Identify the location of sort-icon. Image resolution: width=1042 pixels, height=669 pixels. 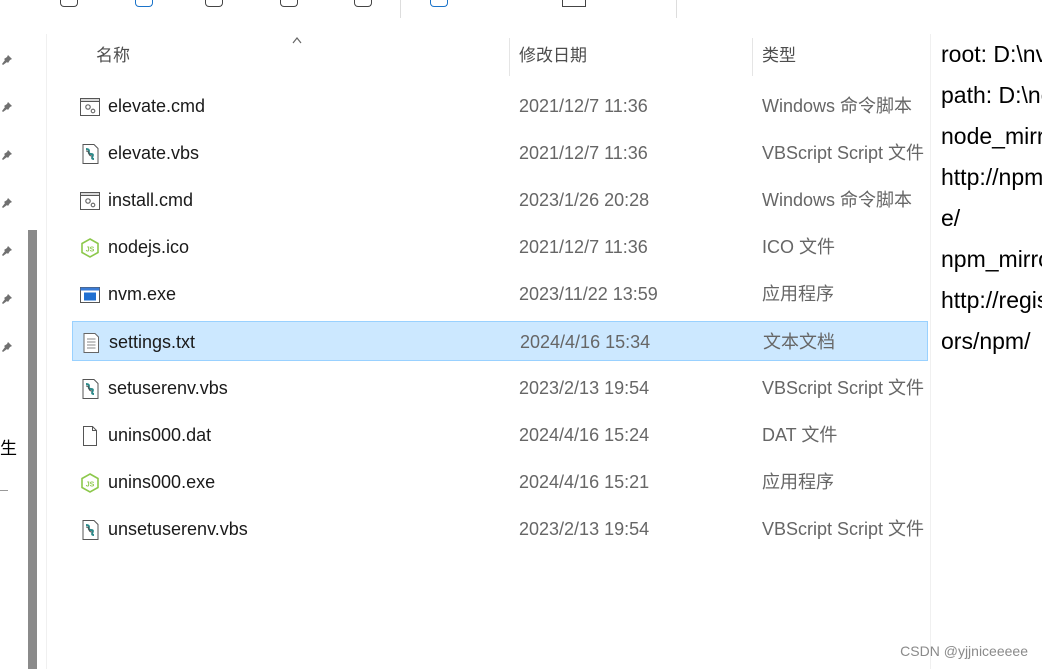
(439, 3).